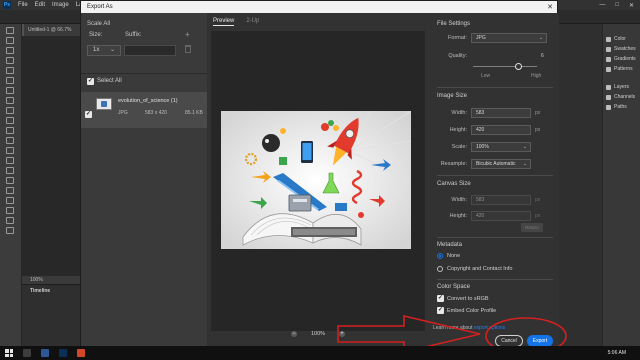 This screenshot has height=360, width=640. I want to click on menu-edit: Edit, so click(40, 5).